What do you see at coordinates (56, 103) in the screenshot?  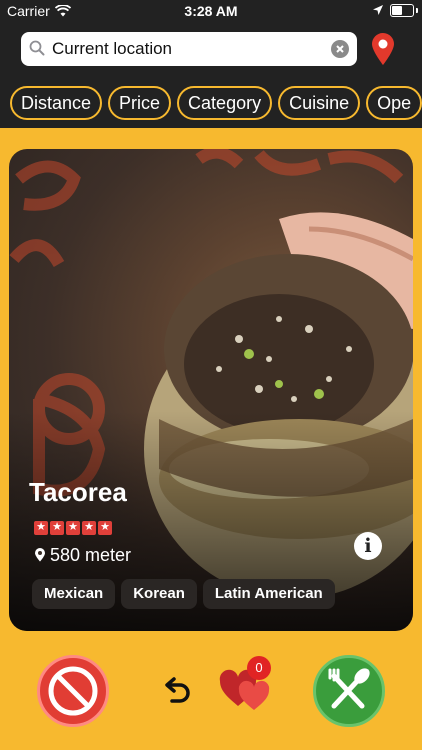 I see `filter-distance: Distance` at bounding box center [56, 103].